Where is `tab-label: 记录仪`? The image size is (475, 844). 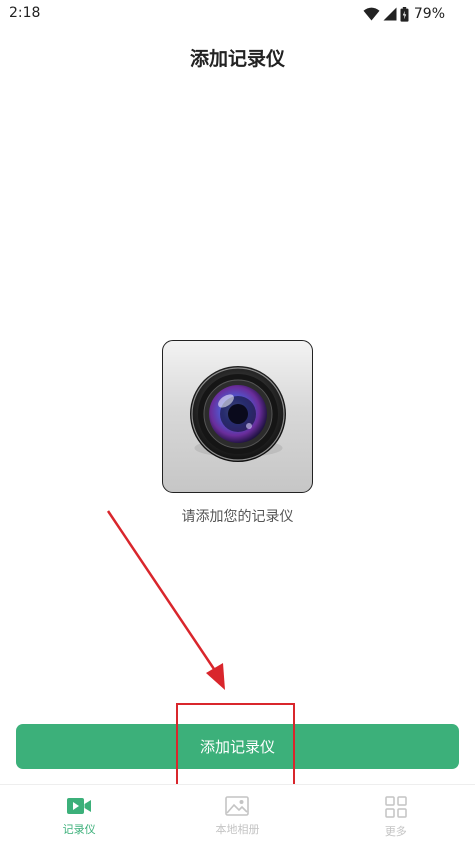 tab-label: 记录仪 is located at coordinates (79, 829).